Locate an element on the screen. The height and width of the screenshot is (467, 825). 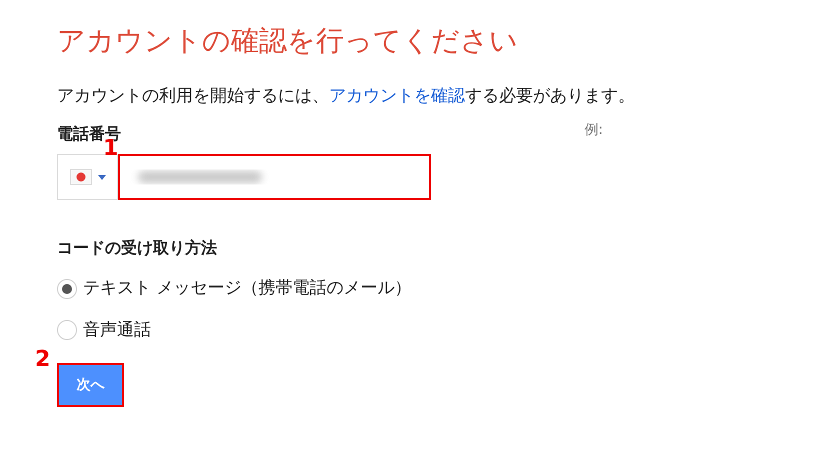
flag-icon is located at coordinates (81, 177).